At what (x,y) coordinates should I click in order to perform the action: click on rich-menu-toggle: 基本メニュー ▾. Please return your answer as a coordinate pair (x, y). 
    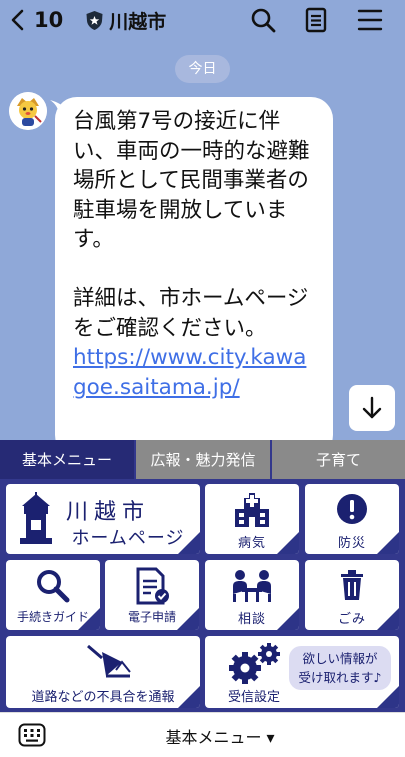
    Looking at the image, I should click on (220, 736).